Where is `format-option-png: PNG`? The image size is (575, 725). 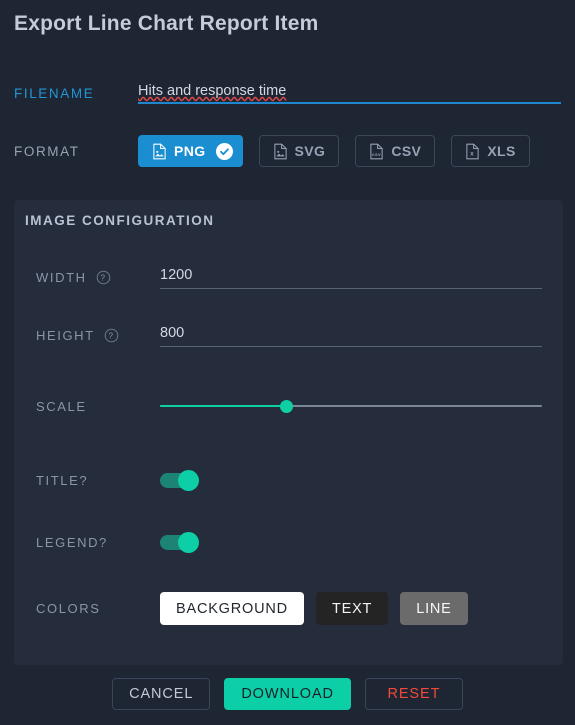
format-option-png: PNG is located at coordinates (190, 151).